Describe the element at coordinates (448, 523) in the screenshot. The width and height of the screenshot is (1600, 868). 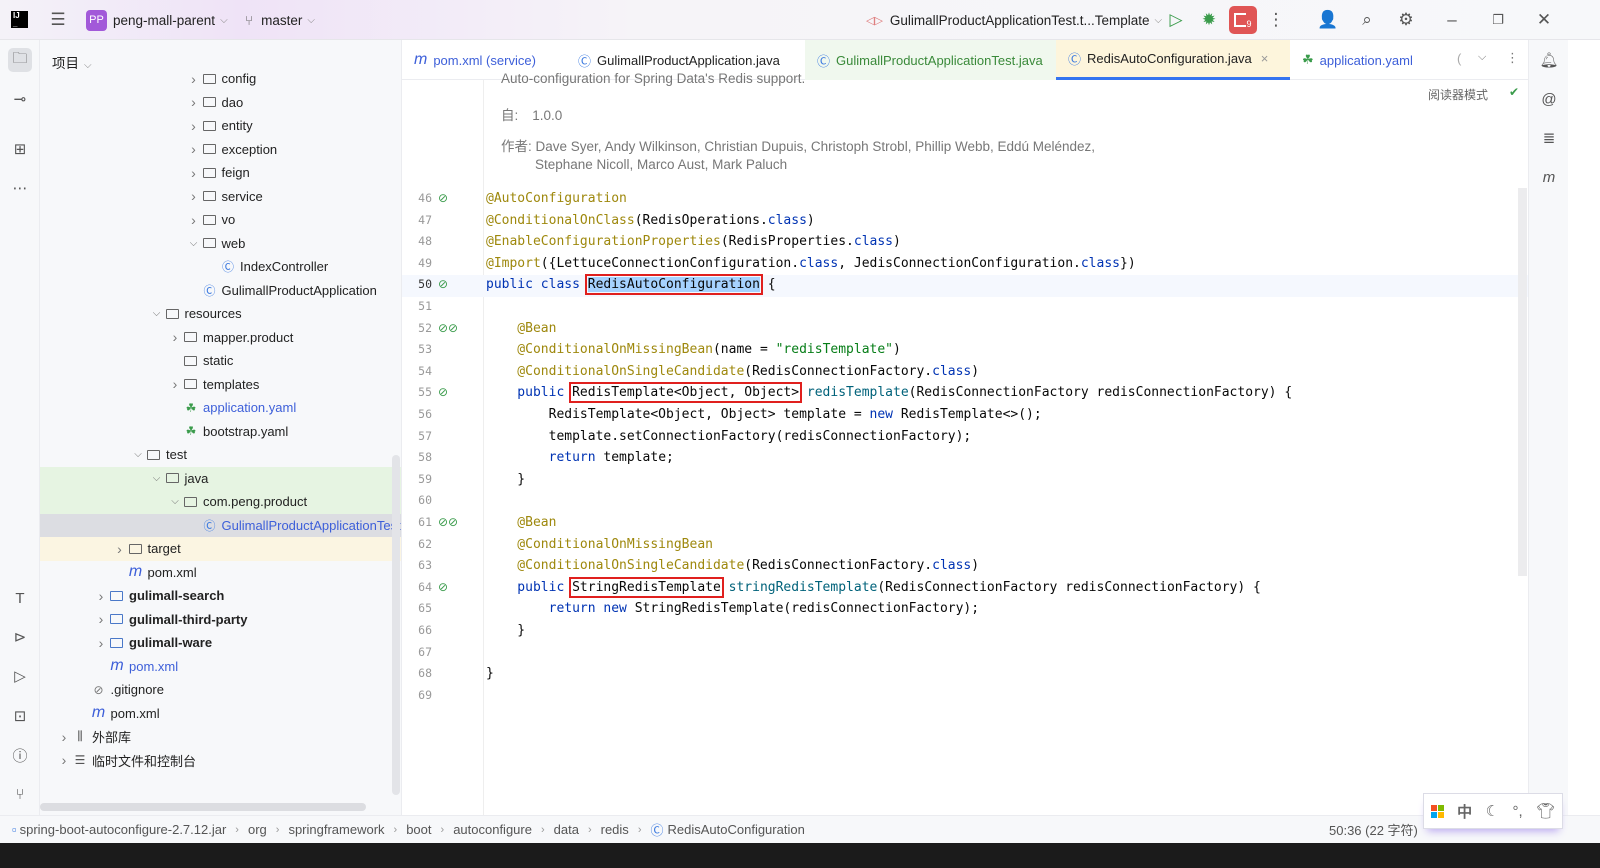
I see `spring-bean-gutter-icon: ⊘⊘` at that location.